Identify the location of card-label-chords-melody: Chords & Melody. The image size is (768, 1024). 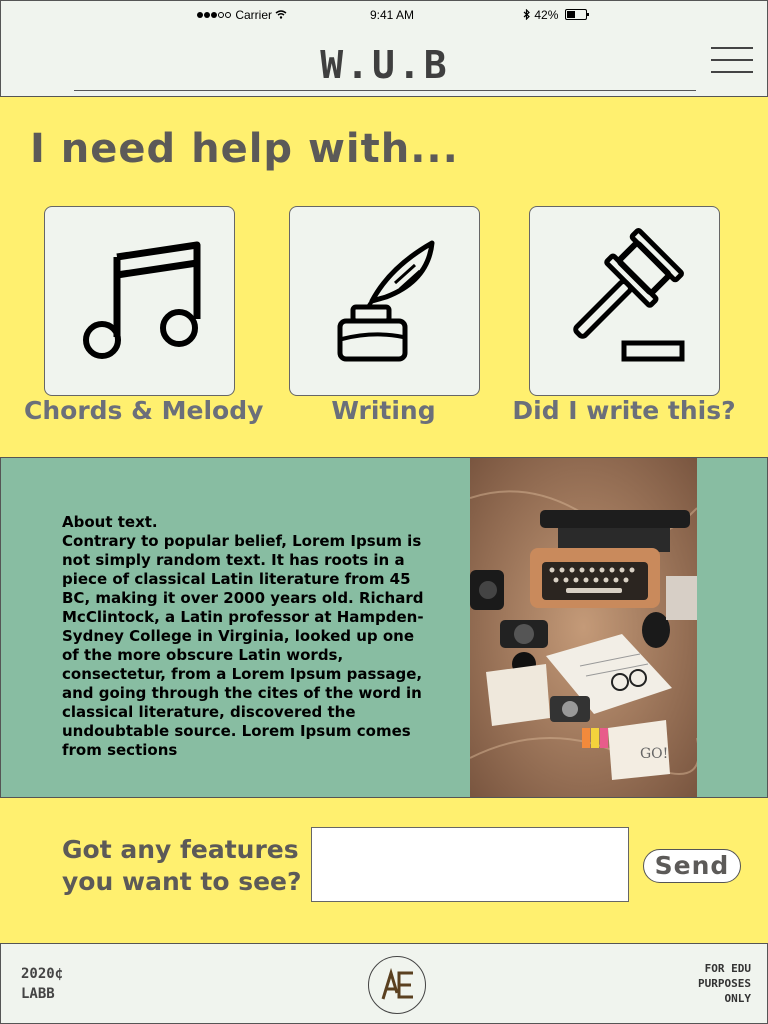
(143, 410).